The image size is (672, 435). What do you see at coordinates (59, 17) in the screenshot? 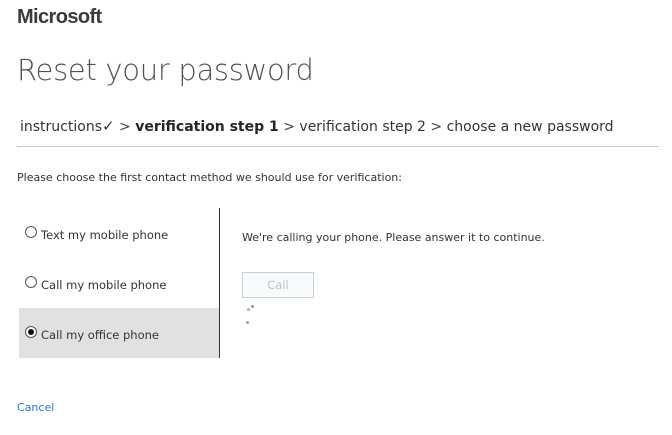
I see `microsoft-logo: Microsoft` at bounding box center [59, 17].